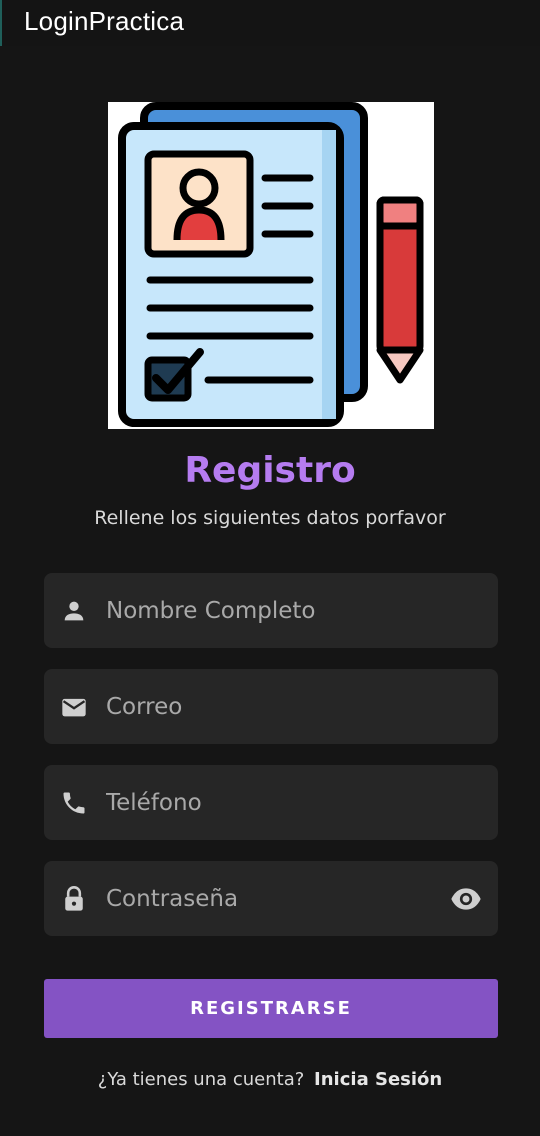  I want to click on login-link: Inicia Sesión, so click(378, 1079).